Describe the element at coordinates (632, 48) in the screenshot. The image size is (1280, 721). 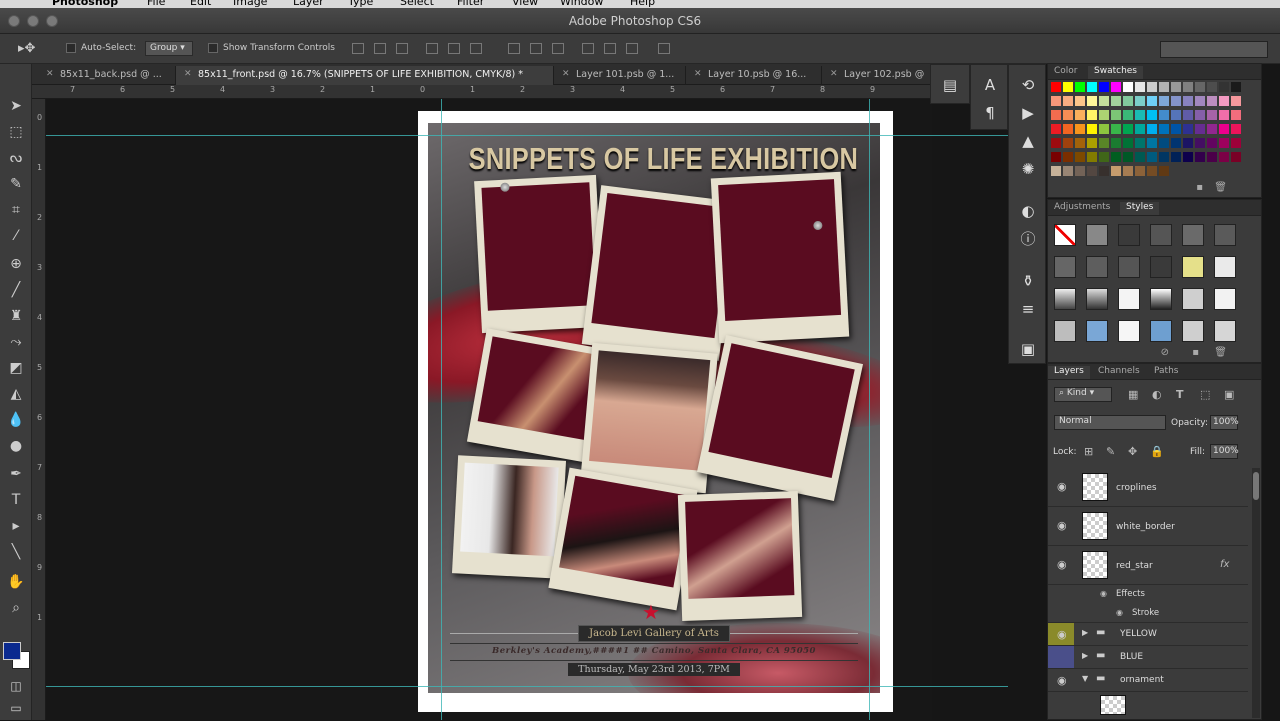
I see `distribute-right-icon` at that location.